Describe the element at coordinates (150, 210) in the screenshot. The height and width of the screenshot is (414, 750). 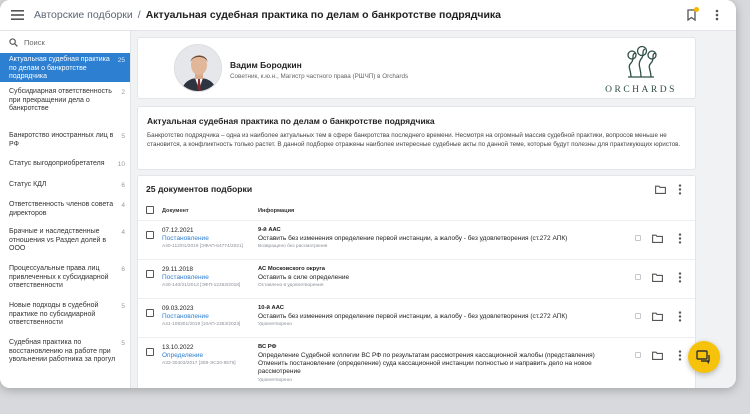
I see `select-all-checkbox` at that location.